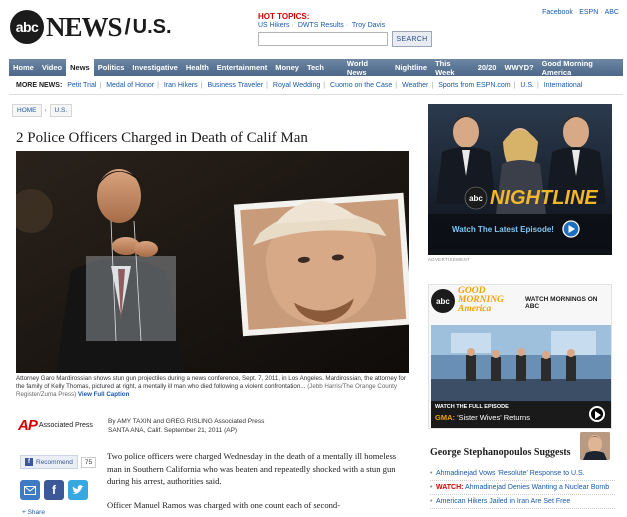 This screenshot has width=627, height=517. I want to click on recommend-button: f Recommend, so click(49, 462).